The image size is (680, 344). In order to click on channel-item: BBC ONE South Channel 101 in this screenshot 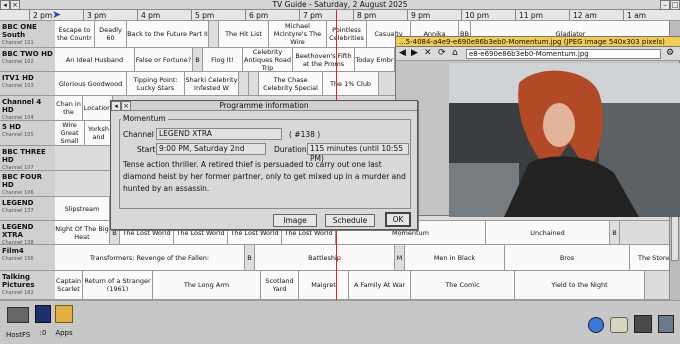, I will do `click(27, 34)`.